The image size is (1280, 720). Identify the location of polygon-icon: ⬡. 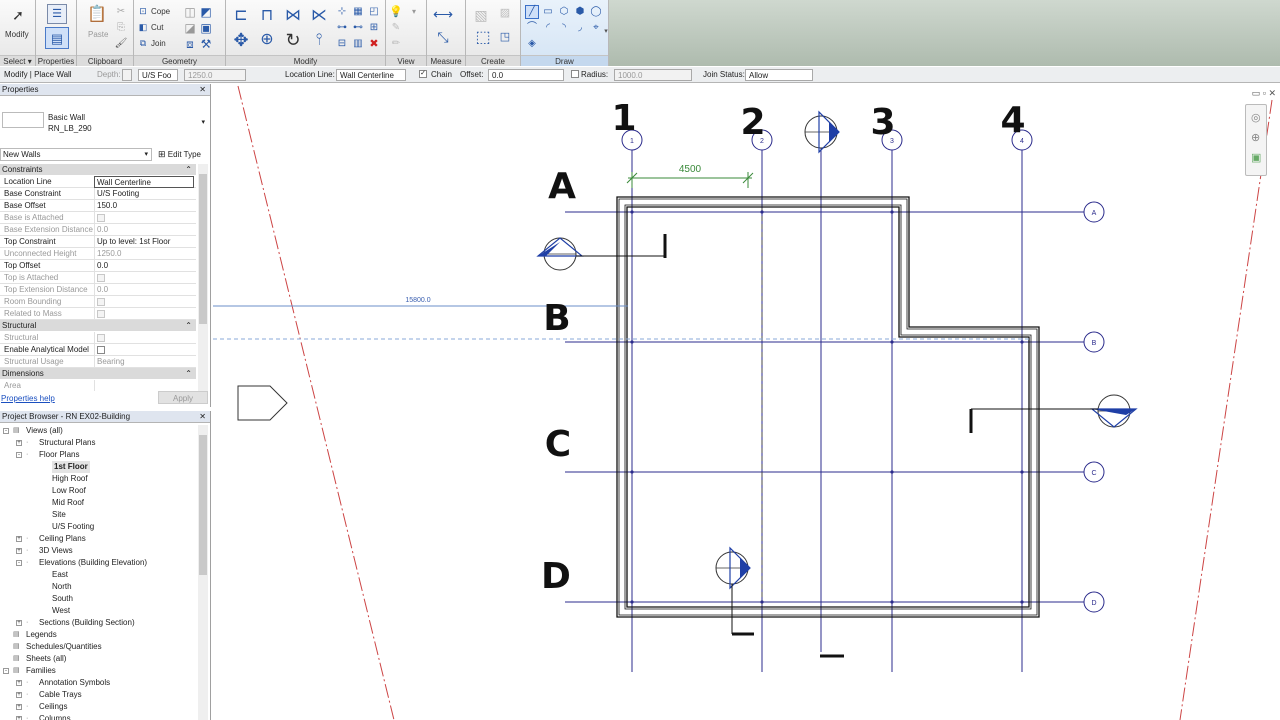
(564, 12).